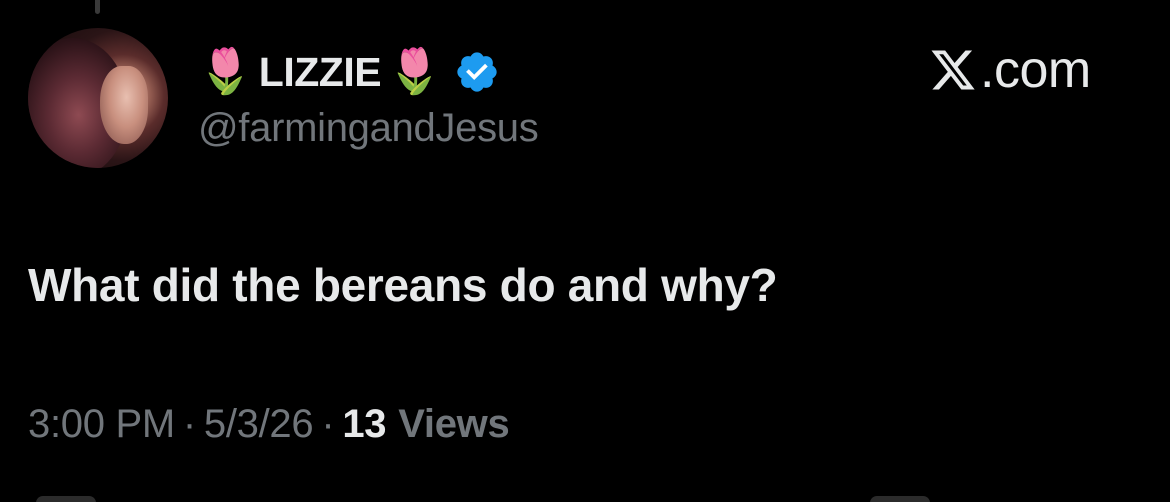 Image resolution: width=1170 pixels, height=502 pixels. Describe the element at coordinates (953, 70) in the screenshot. I see `x-logo-icon` at that location.